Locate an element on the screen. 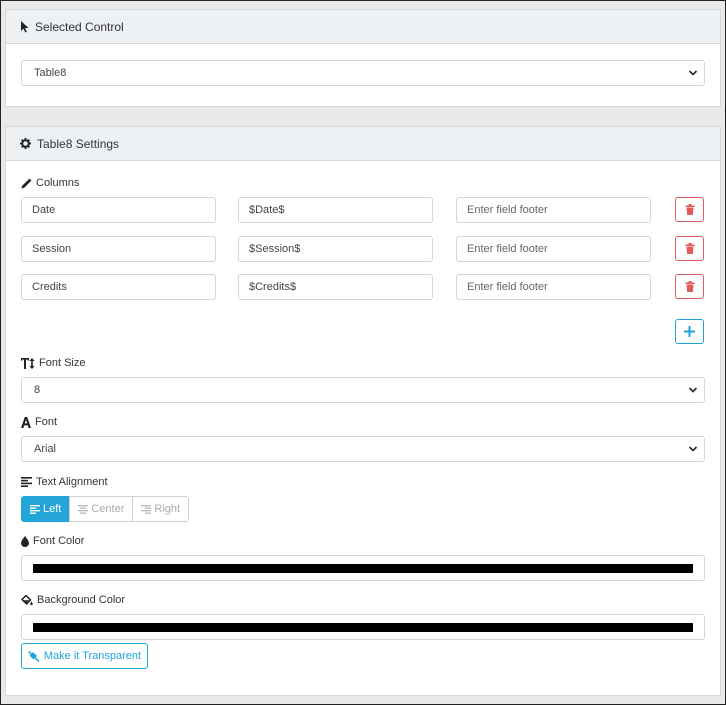 This screenshot has height=705, width=726. column-value-field: $Session$ is located at coordinates (335, 249).